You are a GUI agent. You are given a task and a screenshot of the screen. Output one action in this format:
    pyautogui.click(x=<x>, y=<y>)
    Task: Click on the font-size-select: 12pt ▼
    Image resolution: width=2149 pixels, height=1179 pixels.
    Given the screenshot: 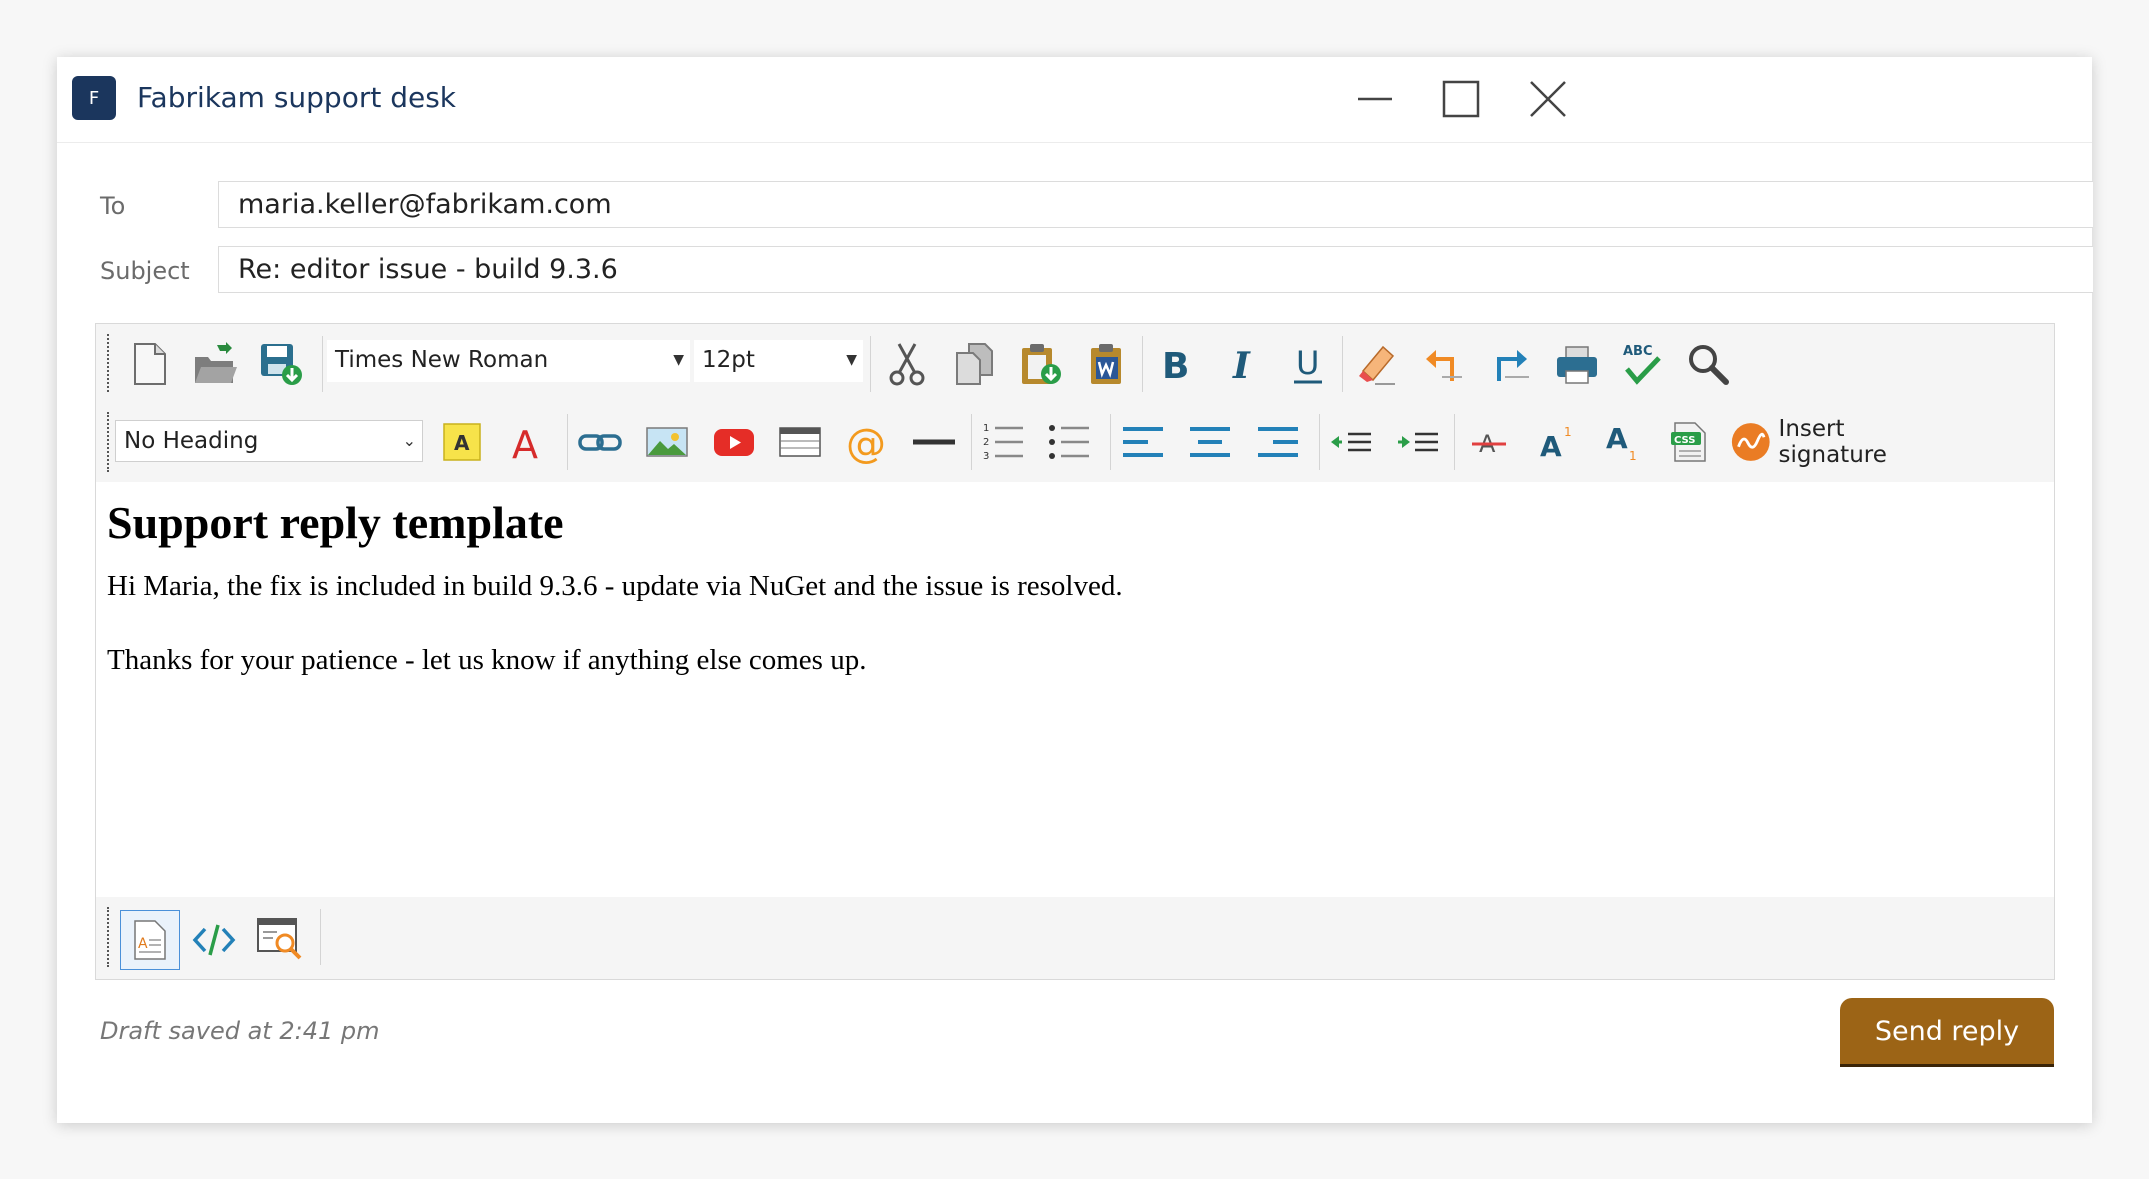 What is the action you would take?
    pyautogui.click(x=778, y=361)
    